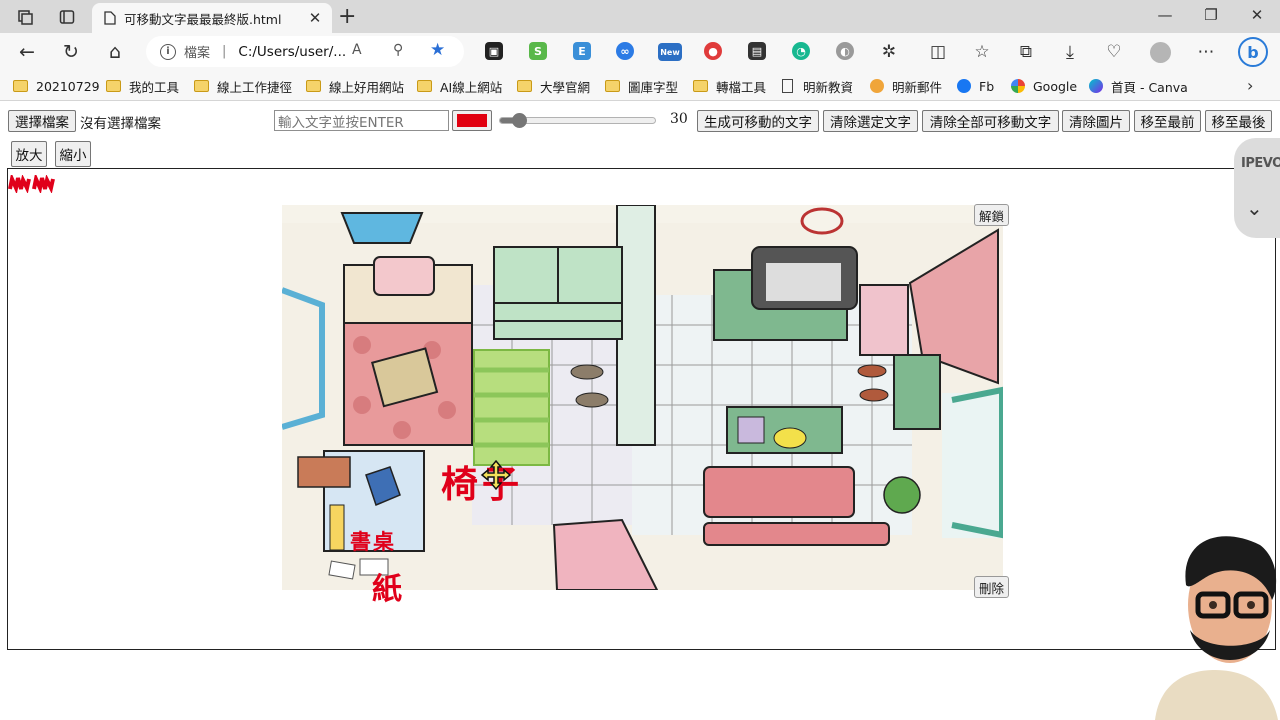 The image size is (1280, 720). What do you see at coordinates (987, 86) in the screenshot?
I see `bookmark-label: Fb` at bounding box center [987, 86].